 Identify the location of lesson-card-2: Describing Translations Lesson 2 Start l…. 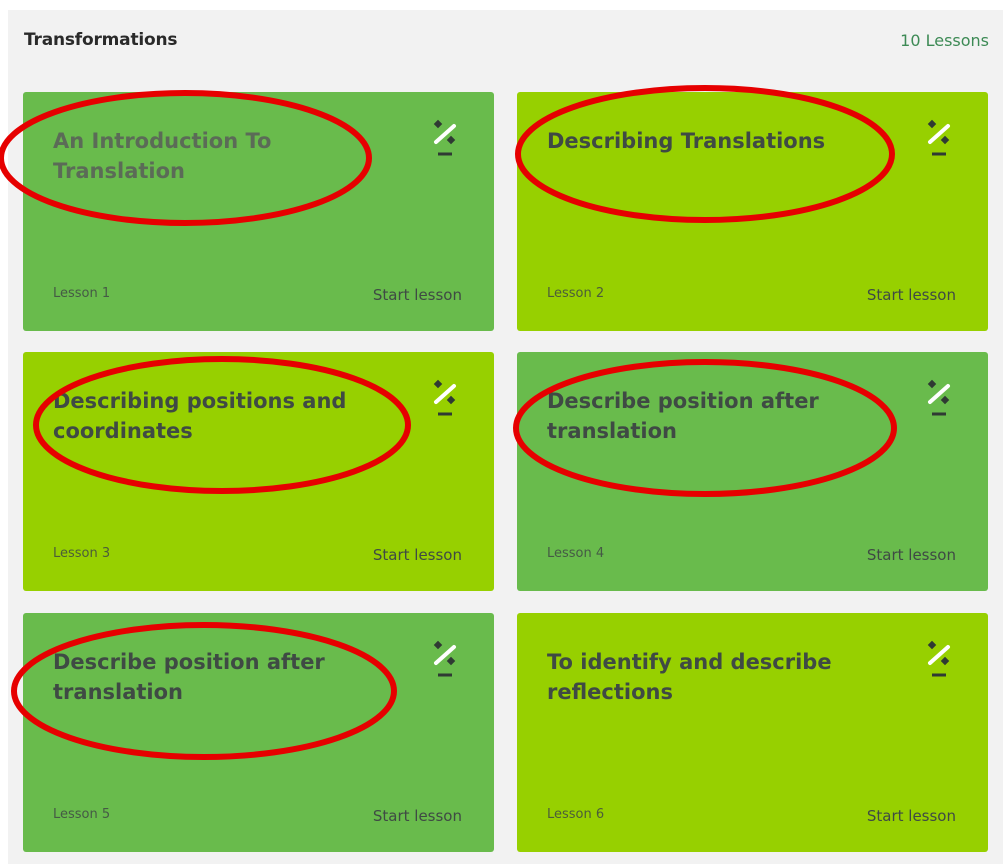
(752, 211).